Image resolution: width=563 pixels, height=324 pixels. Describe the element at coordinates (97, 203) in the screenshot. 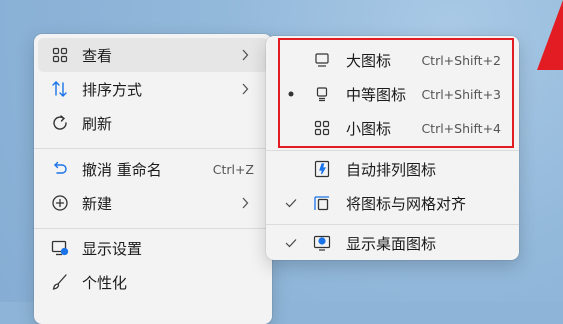

I see `menu-item-label: 新建` at that location.